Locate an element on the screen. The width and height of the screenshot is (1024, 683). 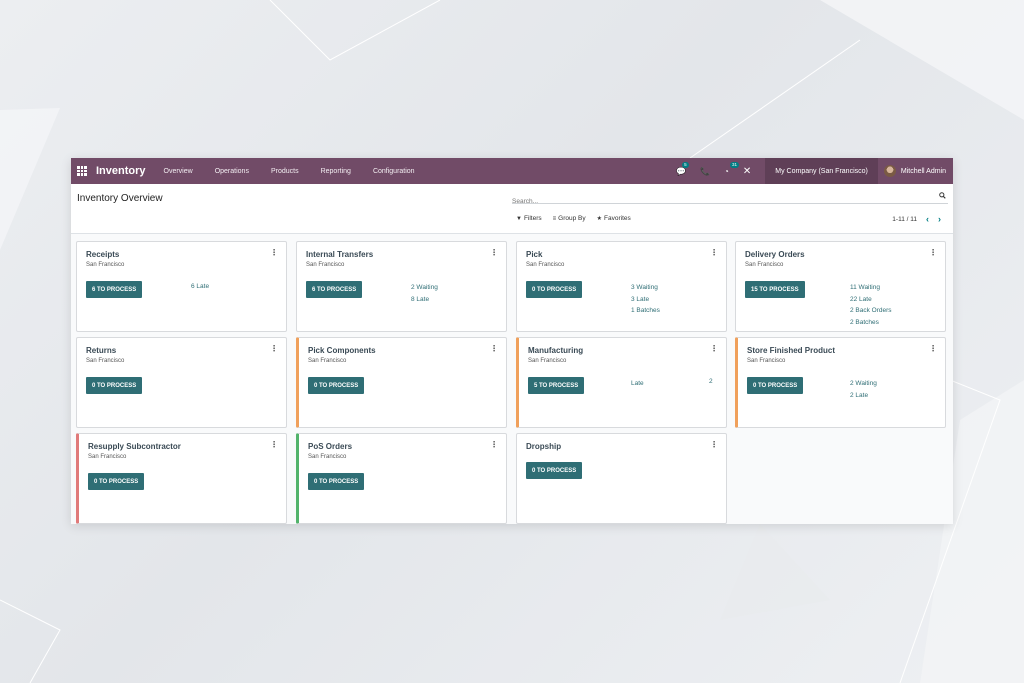
pager-value: 1-11 / 11 is located at coordinates (904, 219).